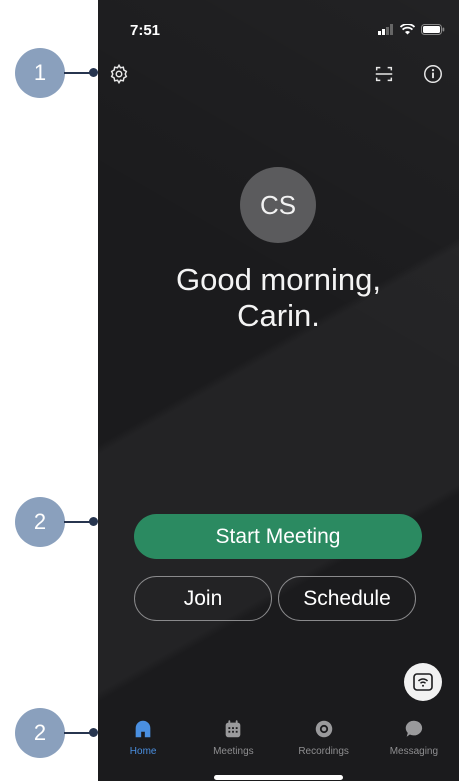 Image resolution: width=464 pixels, height=781 pixels. Describe the element at coordinates (278, 536) in the screenshot. I see `start-meeting-button: Start Meeting` at that location.